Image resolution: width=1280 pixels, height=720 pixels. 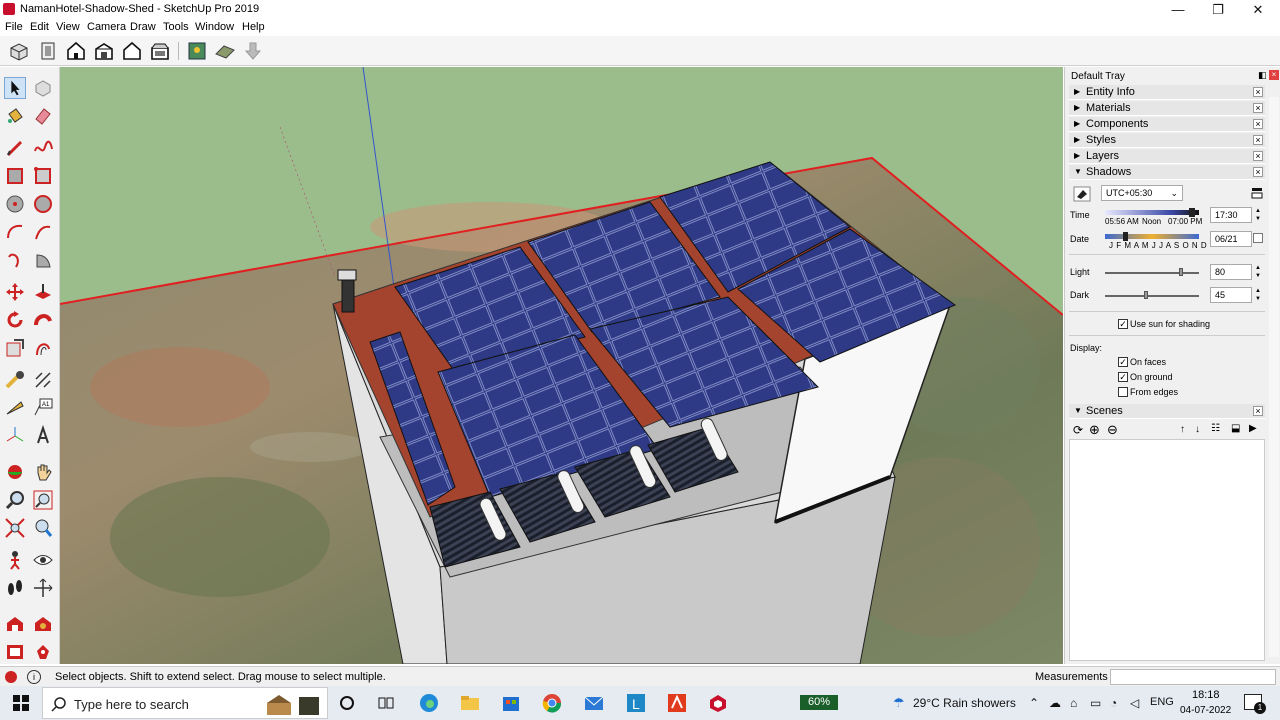 I want to click on move-down-icon: ↓, so click(x=1197, y=429).